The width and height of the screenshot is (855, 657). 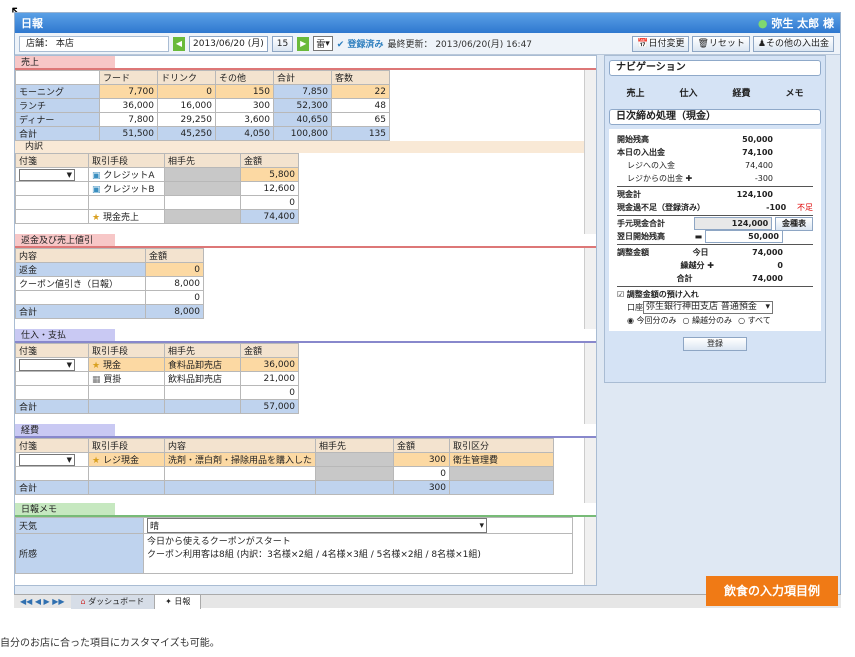 I want to click on nav-link-purchase: 仕入, so click(x=688, y=92).